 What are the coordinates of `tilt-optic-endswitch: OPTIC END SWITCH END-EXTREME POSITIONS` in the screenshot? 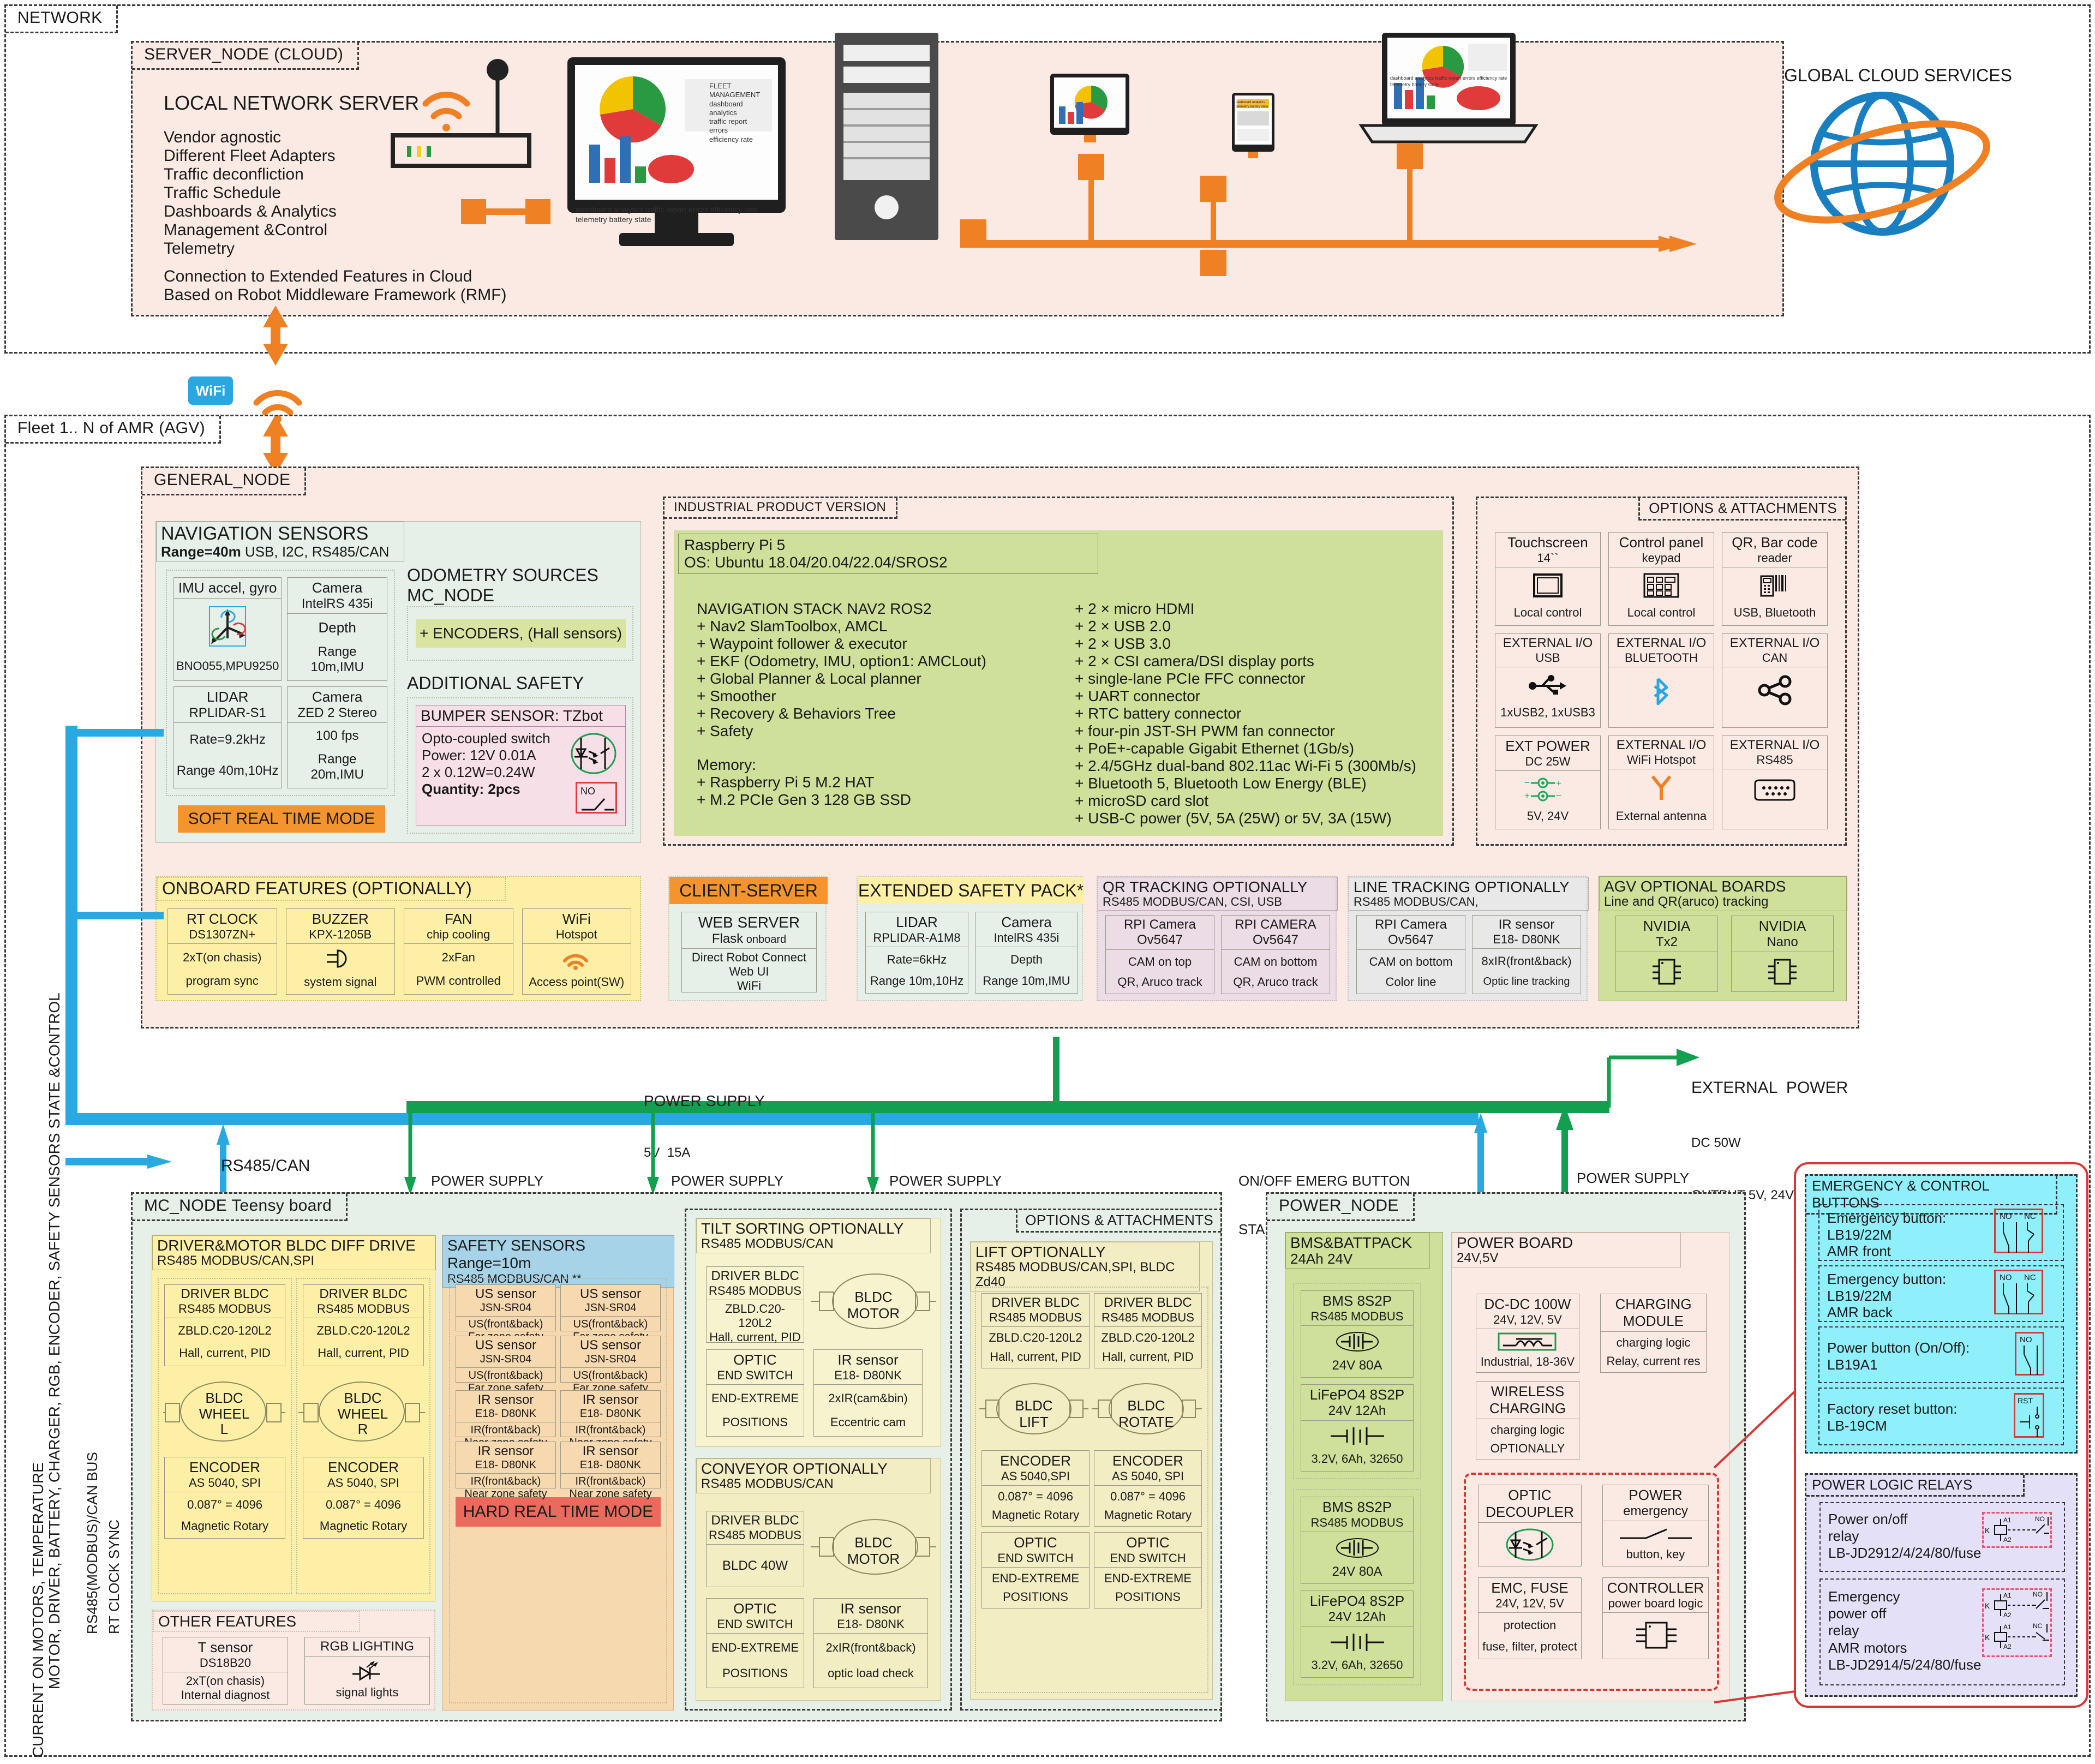 It's located at (755, 1393).